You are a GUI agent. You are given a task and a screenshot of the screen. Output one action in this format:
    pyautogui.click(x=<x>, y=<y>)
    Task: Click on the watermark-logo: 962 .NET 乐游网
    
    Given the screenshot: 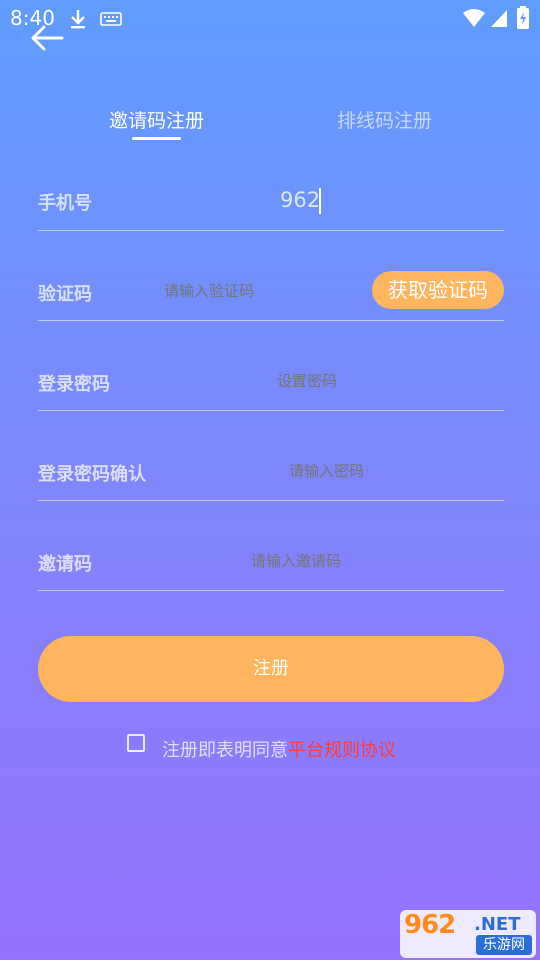 What is the action you would take?
    pyautogui.click(x=468, y=934)
    